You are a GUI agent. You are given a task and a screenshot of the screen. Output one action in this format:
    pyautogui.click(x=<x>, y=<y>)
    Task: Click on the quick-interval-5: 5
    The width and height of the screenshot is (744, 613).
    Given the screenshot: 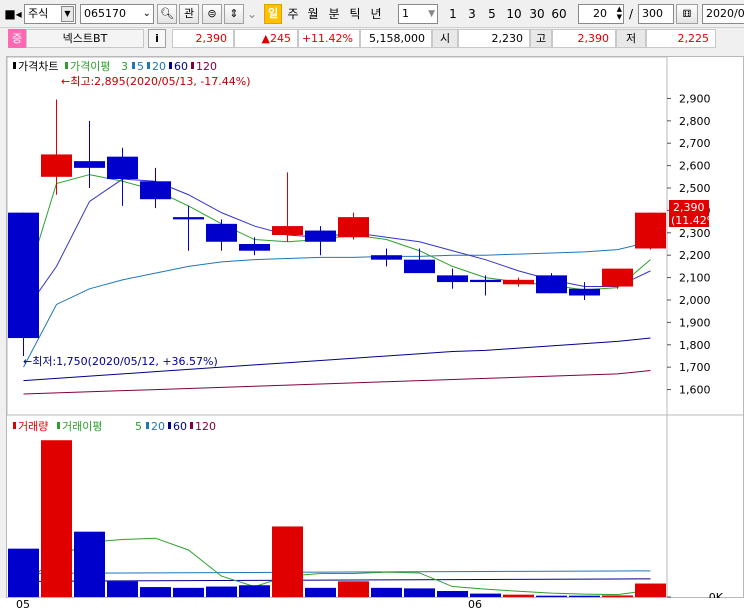 What is the action you would take?
    pyautogui.click(x=492, y=14)
    